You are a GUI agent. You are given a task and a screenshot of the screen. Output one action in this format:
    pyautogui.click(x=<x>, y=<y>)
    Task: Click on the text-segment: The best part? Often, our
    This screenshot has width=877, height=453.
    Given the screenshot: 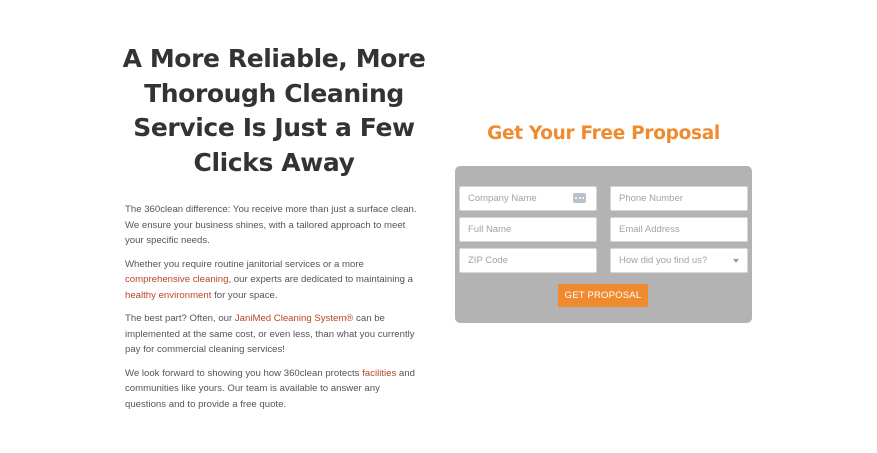 What is the action you would take?
    pyautogui.click(x=180, y=318)
    